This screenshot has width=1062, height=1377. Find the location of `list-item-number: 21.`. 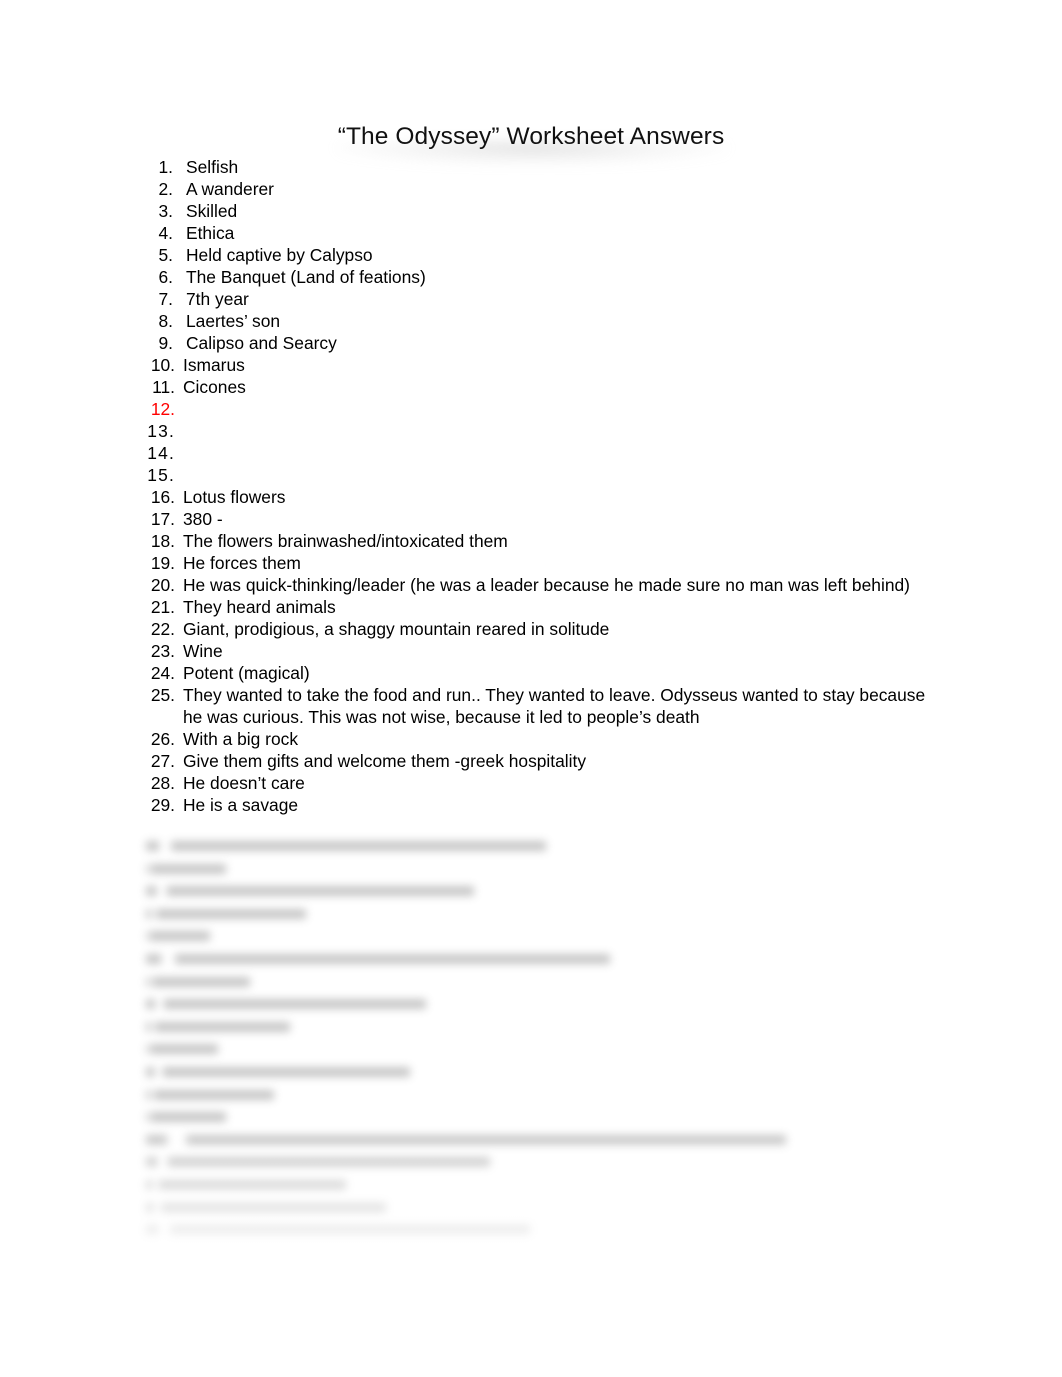

list-item-number: 21. is located at coordinates (162, 607).